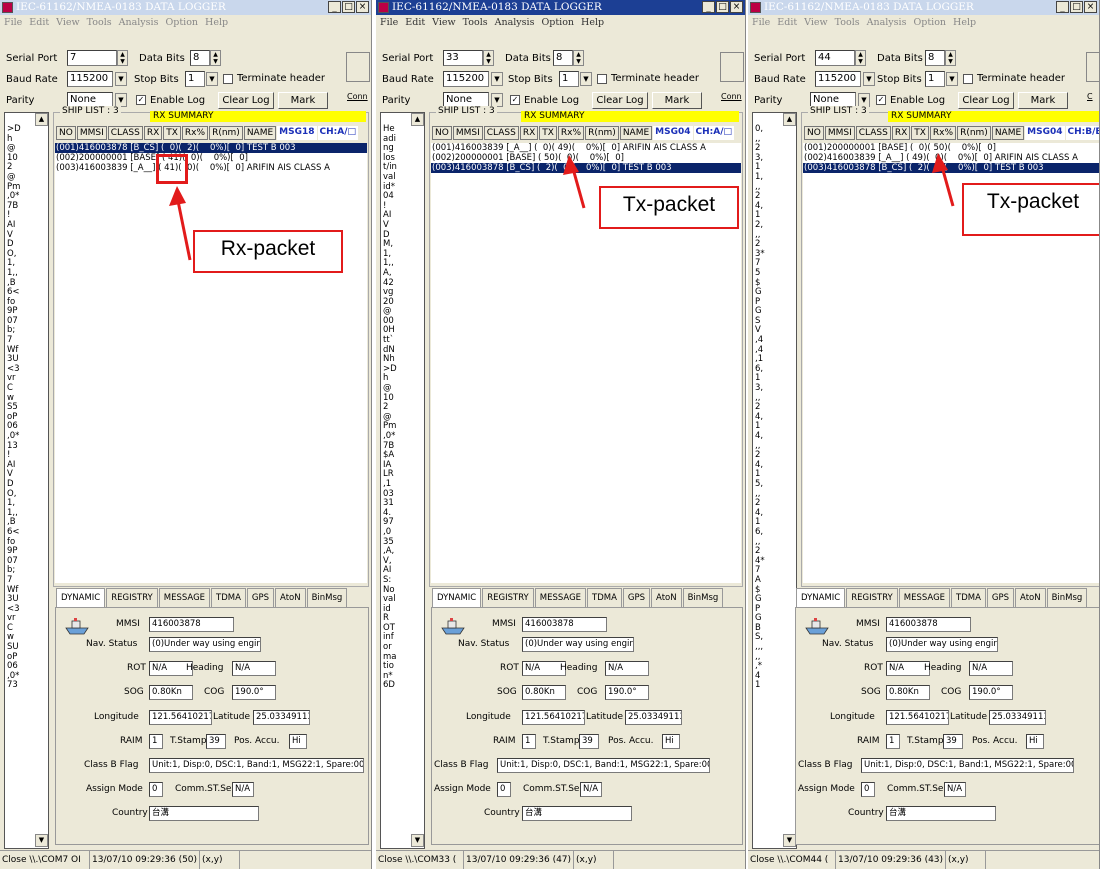 The image size is (1100, 869). What do you see at coordinates (41, 119) in the screenshot?
I see `scroll-up-icon: ▲` at bounding box center [41, 119].